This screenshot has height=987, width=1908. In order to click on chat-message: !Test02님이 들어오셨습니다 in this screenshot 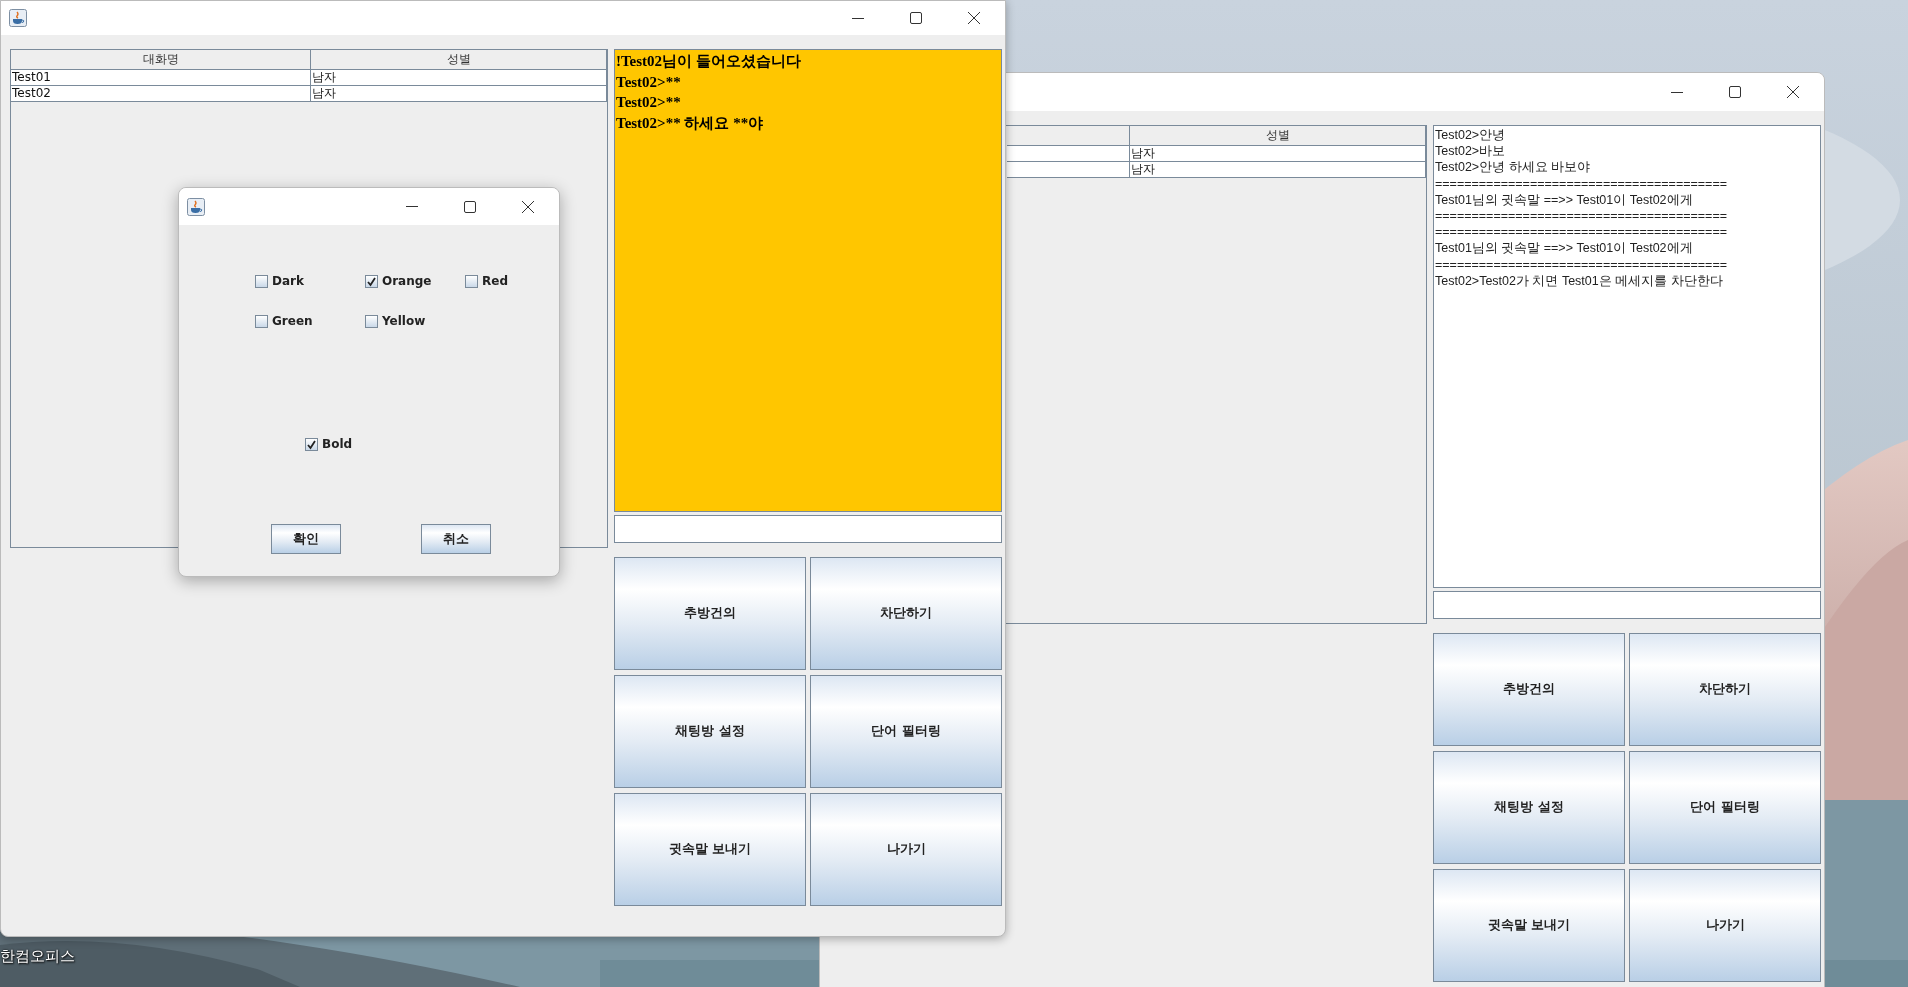, I will do `click(709, 61)`.